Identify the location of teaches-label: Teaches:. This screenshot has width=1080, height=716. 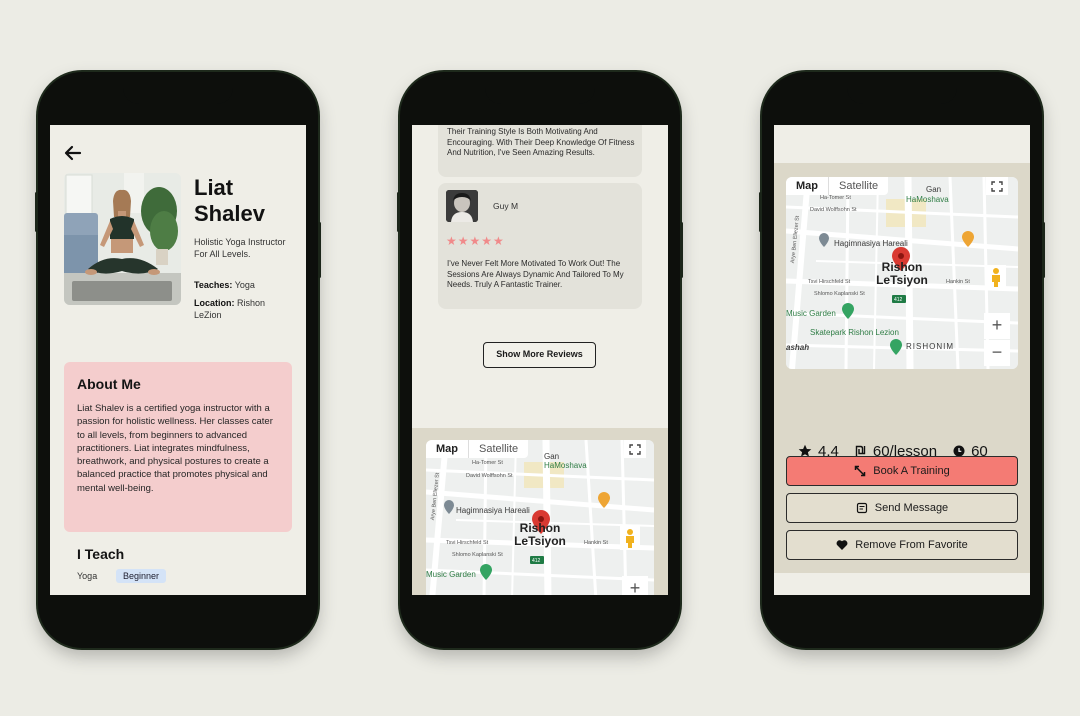
(213, 285).